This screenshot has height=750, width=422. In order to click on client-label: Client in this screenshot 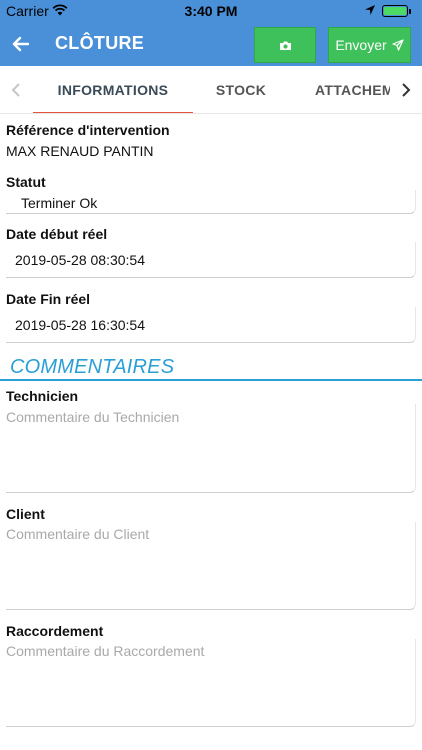, I will do `click(25, 514)`.